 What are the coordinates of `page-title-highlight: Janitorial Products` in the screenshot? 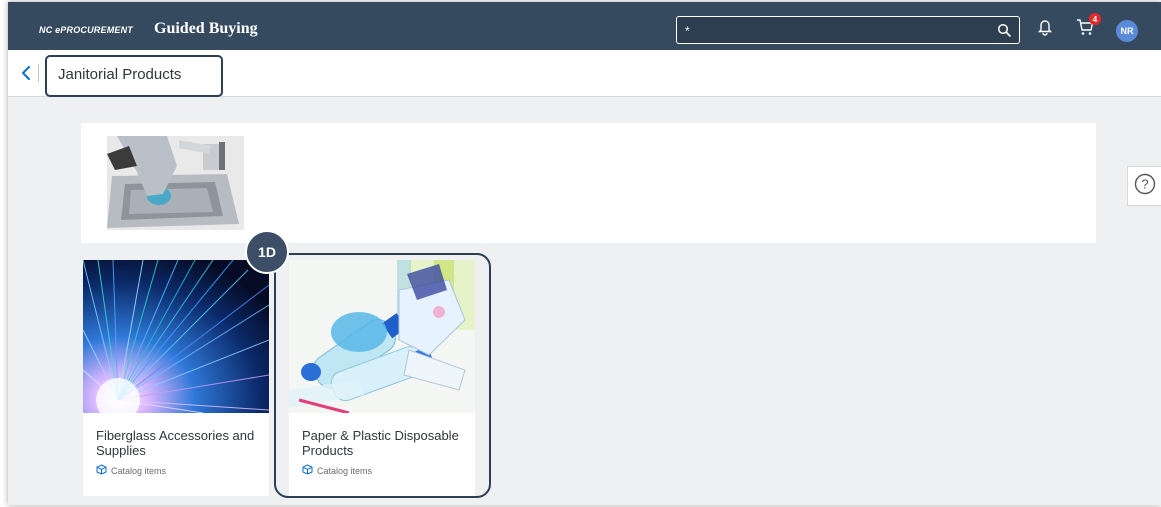 It's located at (134, 76).